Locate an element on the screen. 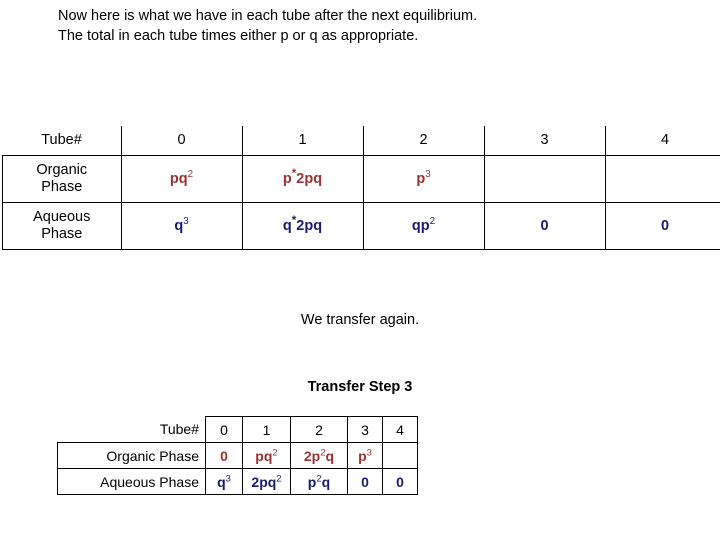 This screenshot has height=540, width=720. cell-aqueous-tube-0: q3 is located at coordinates (181, 226).